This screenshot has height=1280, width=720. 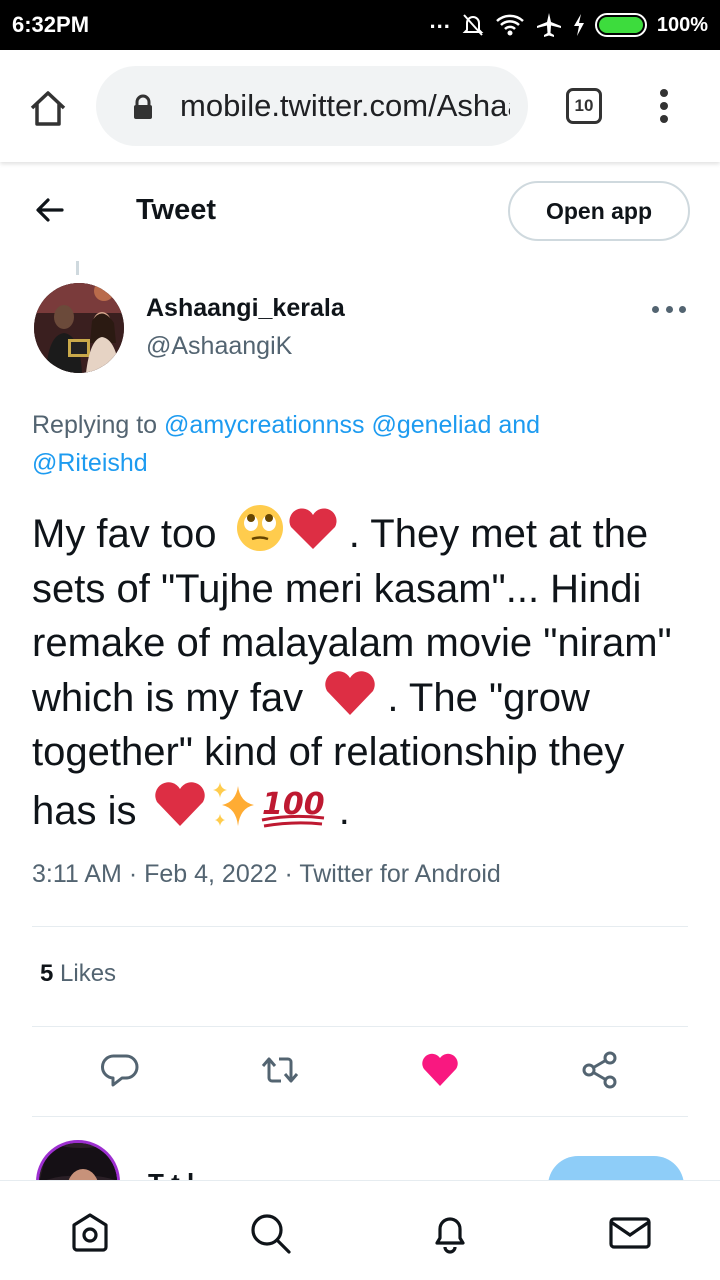 I want to click on charging-icon, so click(x=579, y=25).